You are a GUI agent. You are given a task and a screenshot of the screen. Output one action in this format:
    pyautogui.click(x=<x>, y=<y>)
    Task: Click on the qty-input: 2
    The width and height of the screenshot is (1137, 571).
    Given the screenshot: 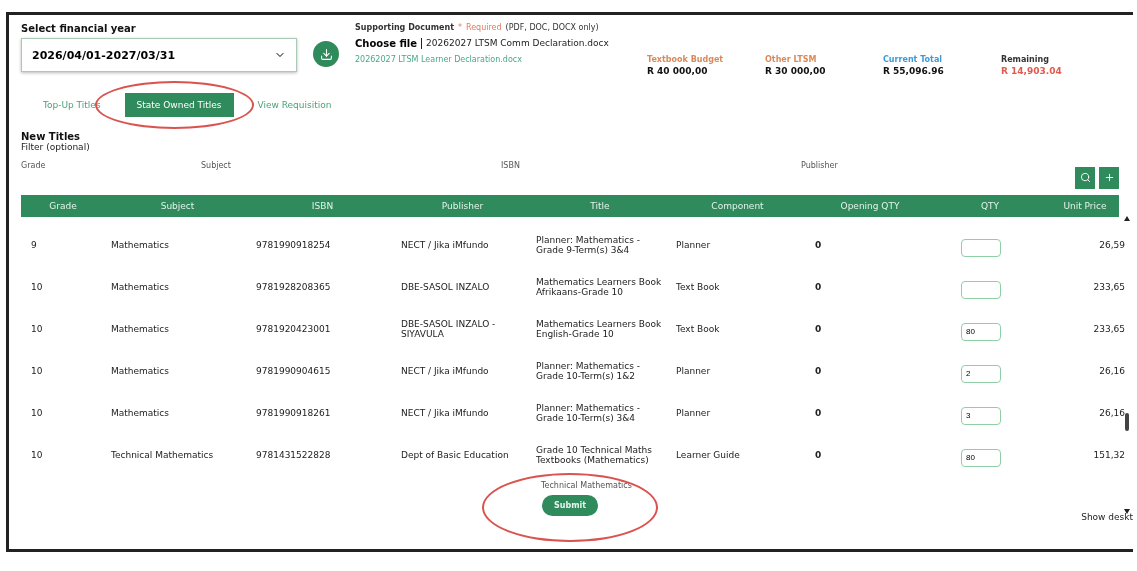 What is the action you would take?
    pyautogui.click(x=981, y=373)
    